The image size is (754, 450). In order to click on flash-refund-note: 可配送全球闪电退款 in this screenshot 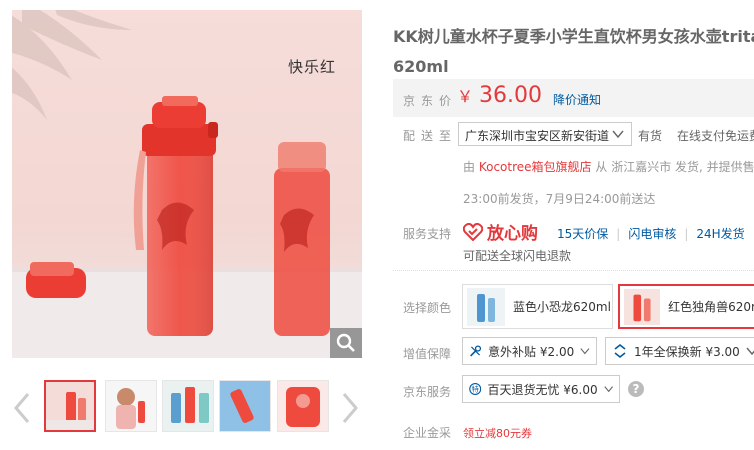, I will do `click(517, 256)`.